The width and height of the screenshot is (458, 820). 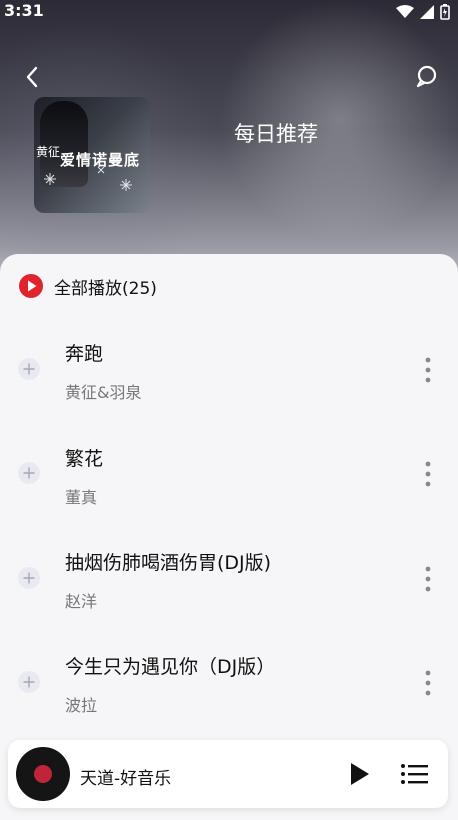 I want to click on song-title: 今生只为遇见你（DJ版）, so click(x=170, y=667).